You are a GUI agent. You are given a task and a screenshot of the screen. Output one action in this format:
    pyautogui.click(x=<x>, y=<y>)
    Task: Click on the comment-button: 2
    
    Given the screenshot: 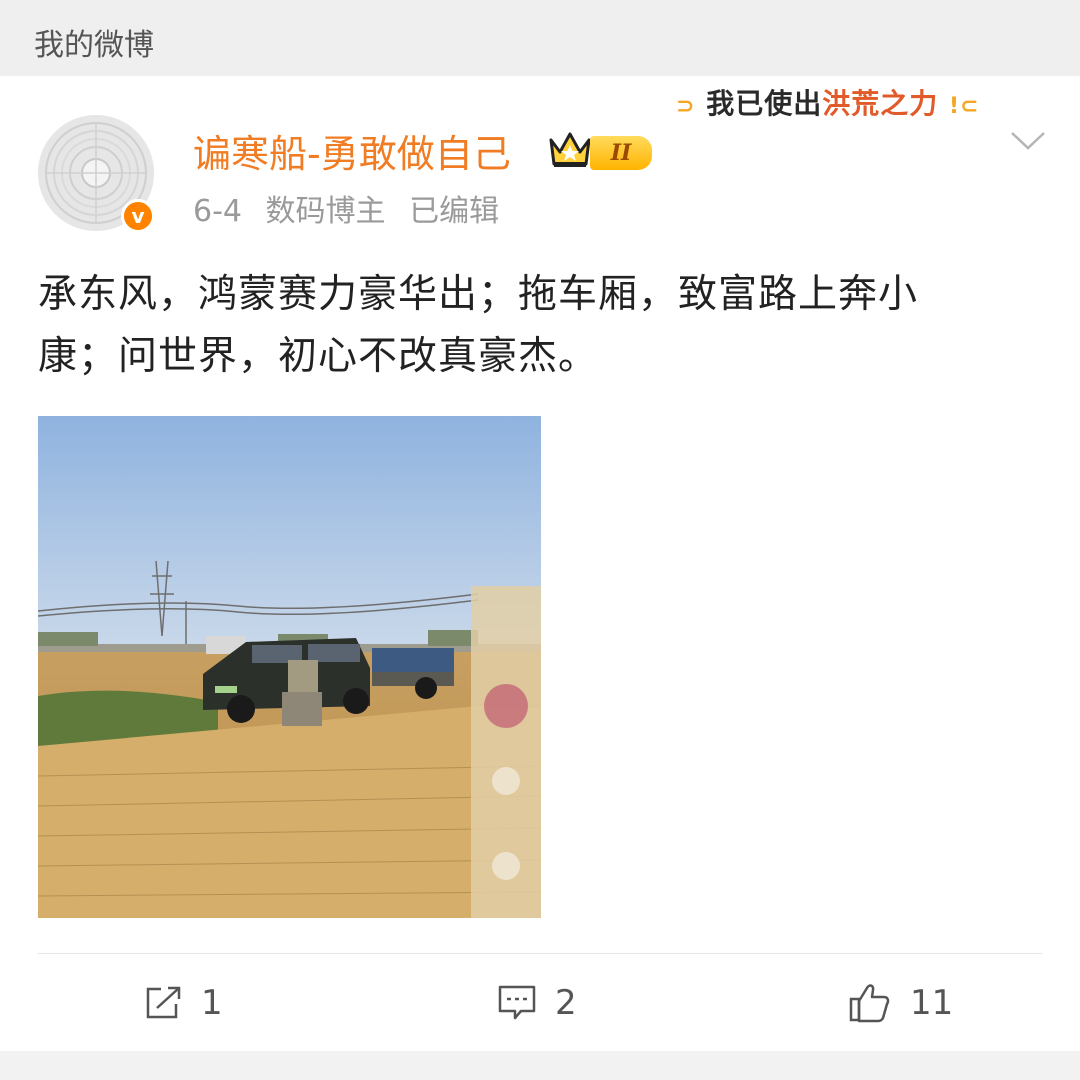 What is the action you would take?
    pyautogui.click(x=537, y=1003)
    